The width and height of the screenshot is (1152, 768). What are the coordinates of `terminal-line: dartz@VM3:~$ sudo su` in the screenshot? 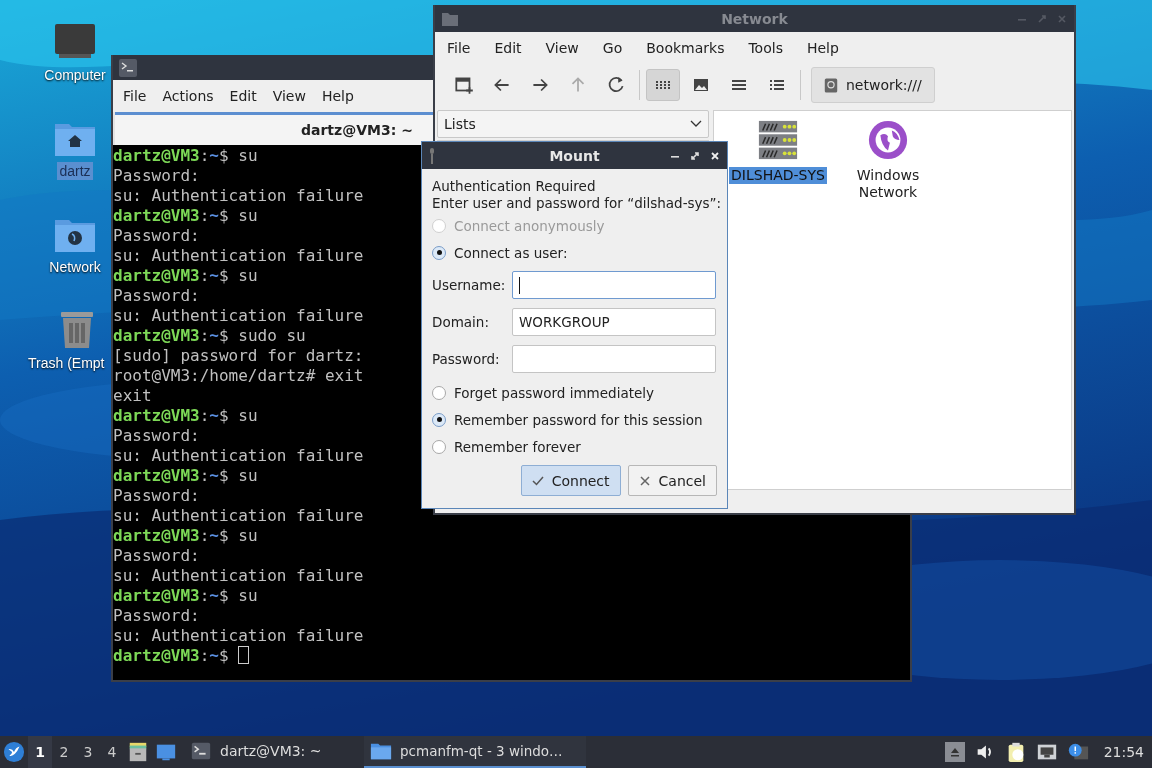 It's located at (209, 336).